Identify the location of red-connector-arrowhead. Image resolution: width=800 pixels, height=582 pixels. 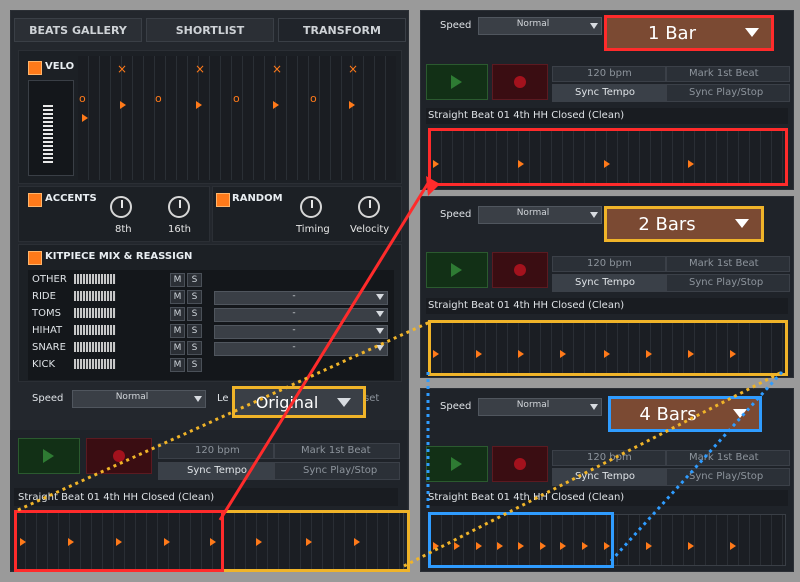
(433, 186).